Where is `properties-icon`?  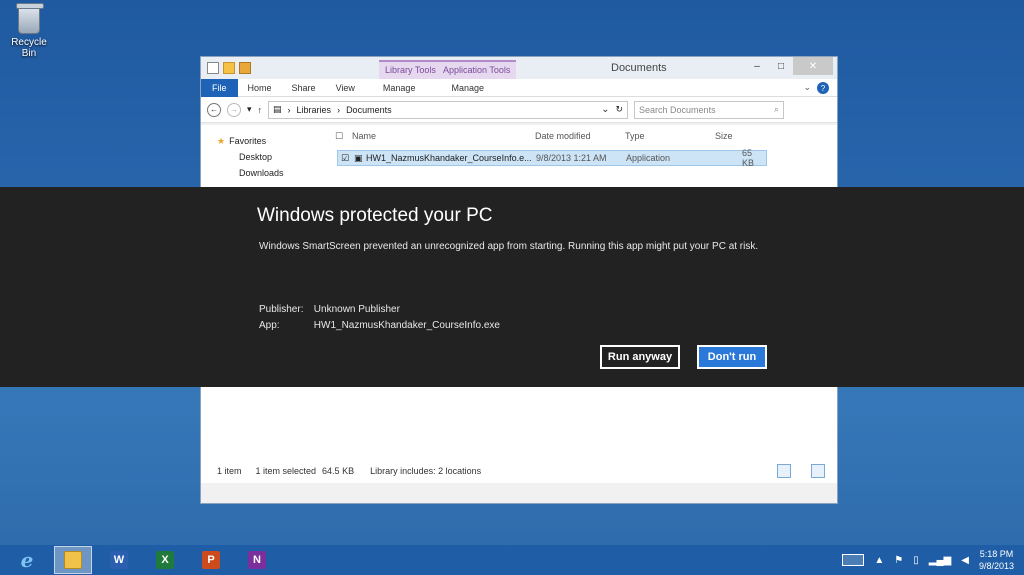
properties-icon is located at coordinates (213, 68).